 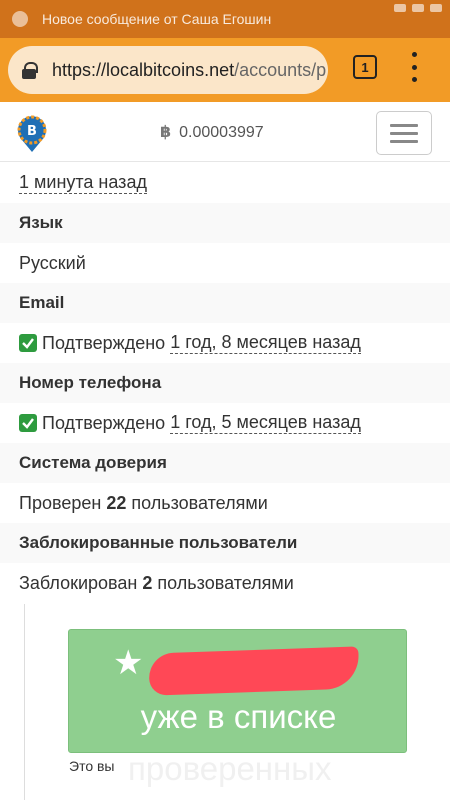 I want to click on browser-toolbar: https://localbitcoins.net/accounts/p 1, so click(x=225, y=70).